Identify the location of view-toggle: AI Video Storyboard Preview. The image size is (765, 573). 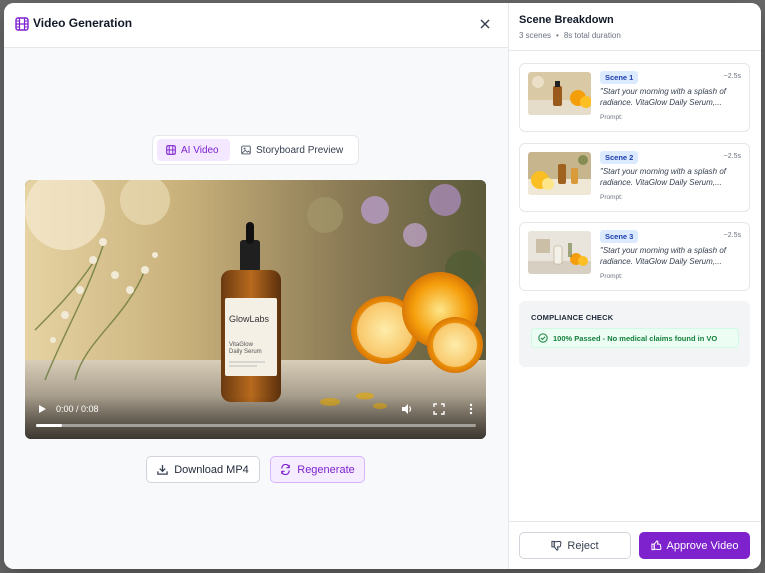
(255, 150).